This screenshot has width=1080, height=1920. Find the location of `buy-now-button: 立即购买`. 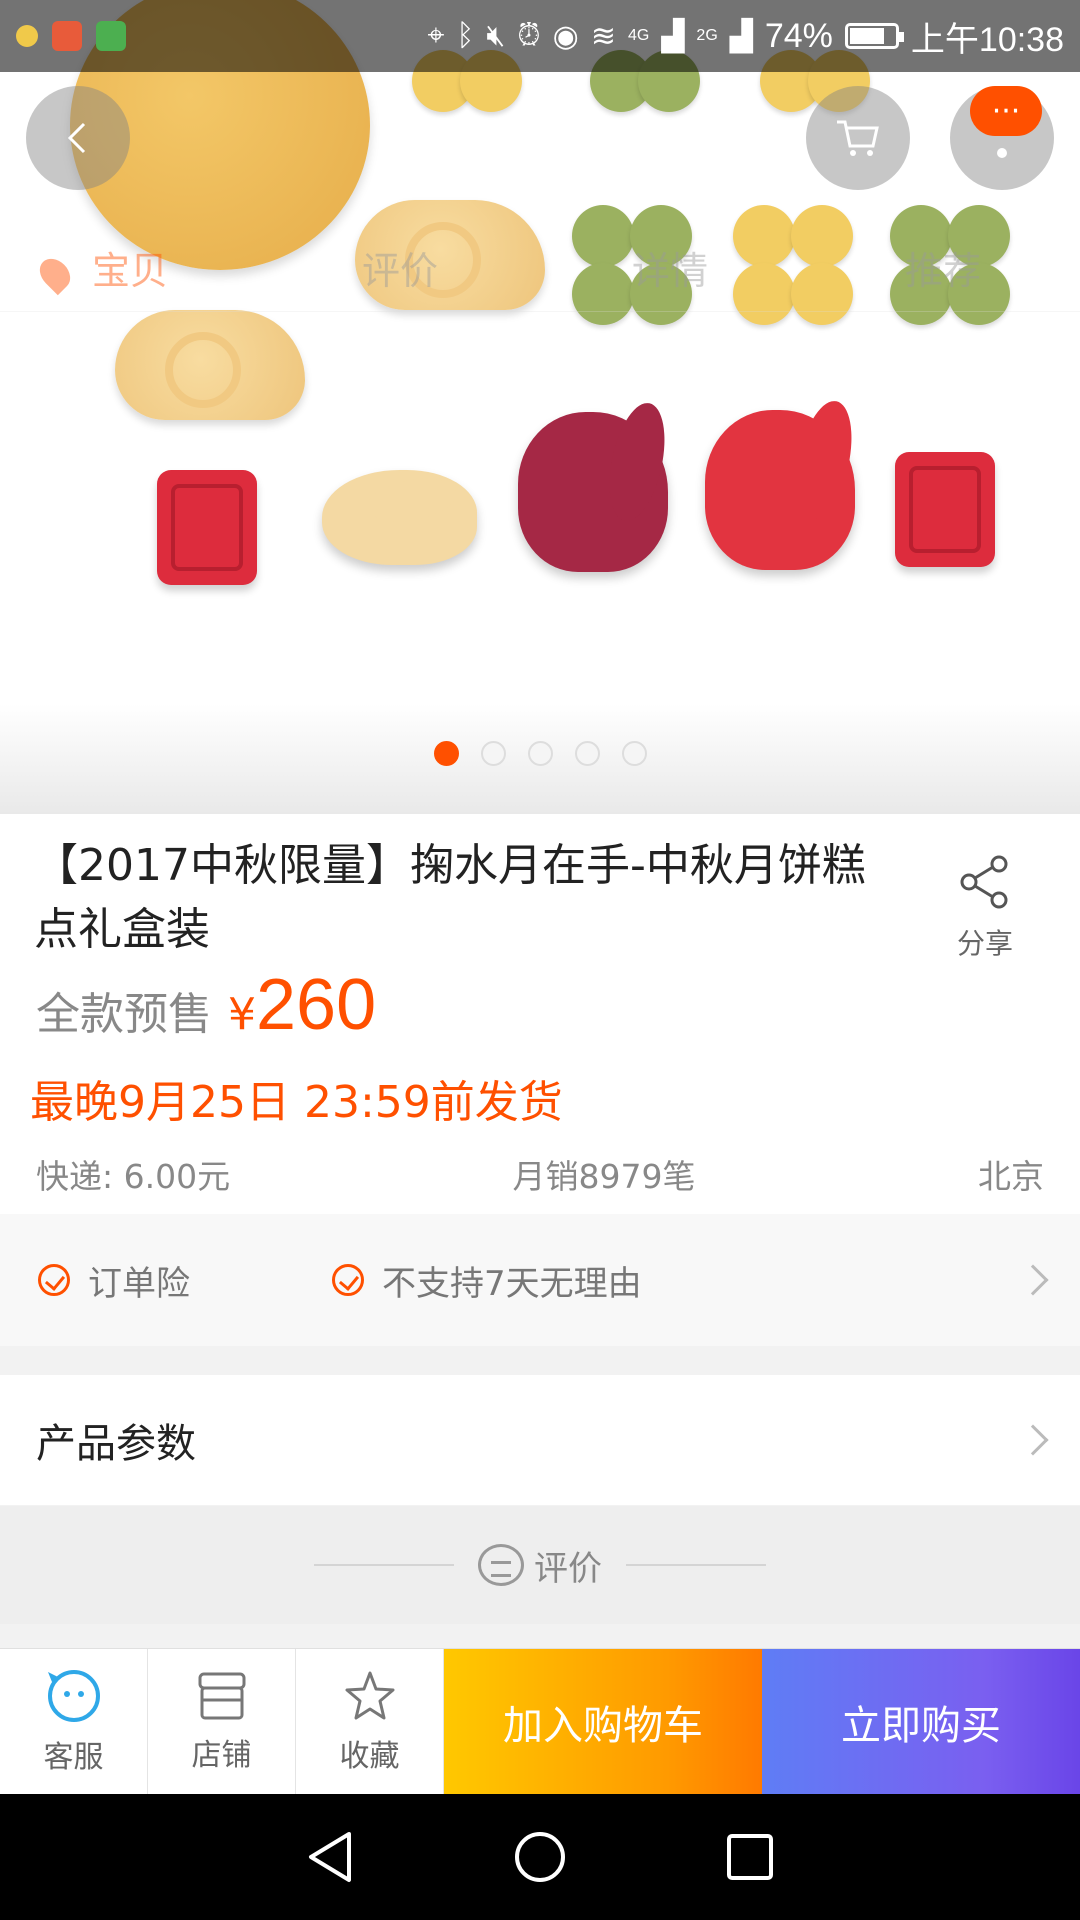

buy-now-button: 立即购买 is located at coordinates (921, 1722).